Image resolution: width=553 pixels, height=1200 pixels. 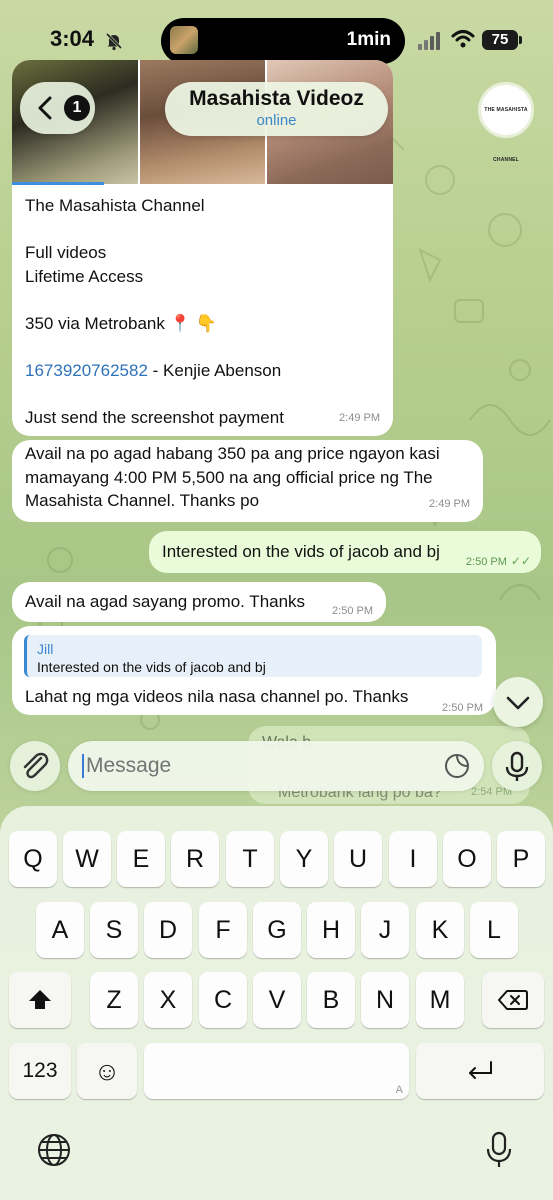 What do you see at coordinates (115, 205) in the screenshot?
I see `message-line: The Masahista Channel` at bounding box center [115, 205].